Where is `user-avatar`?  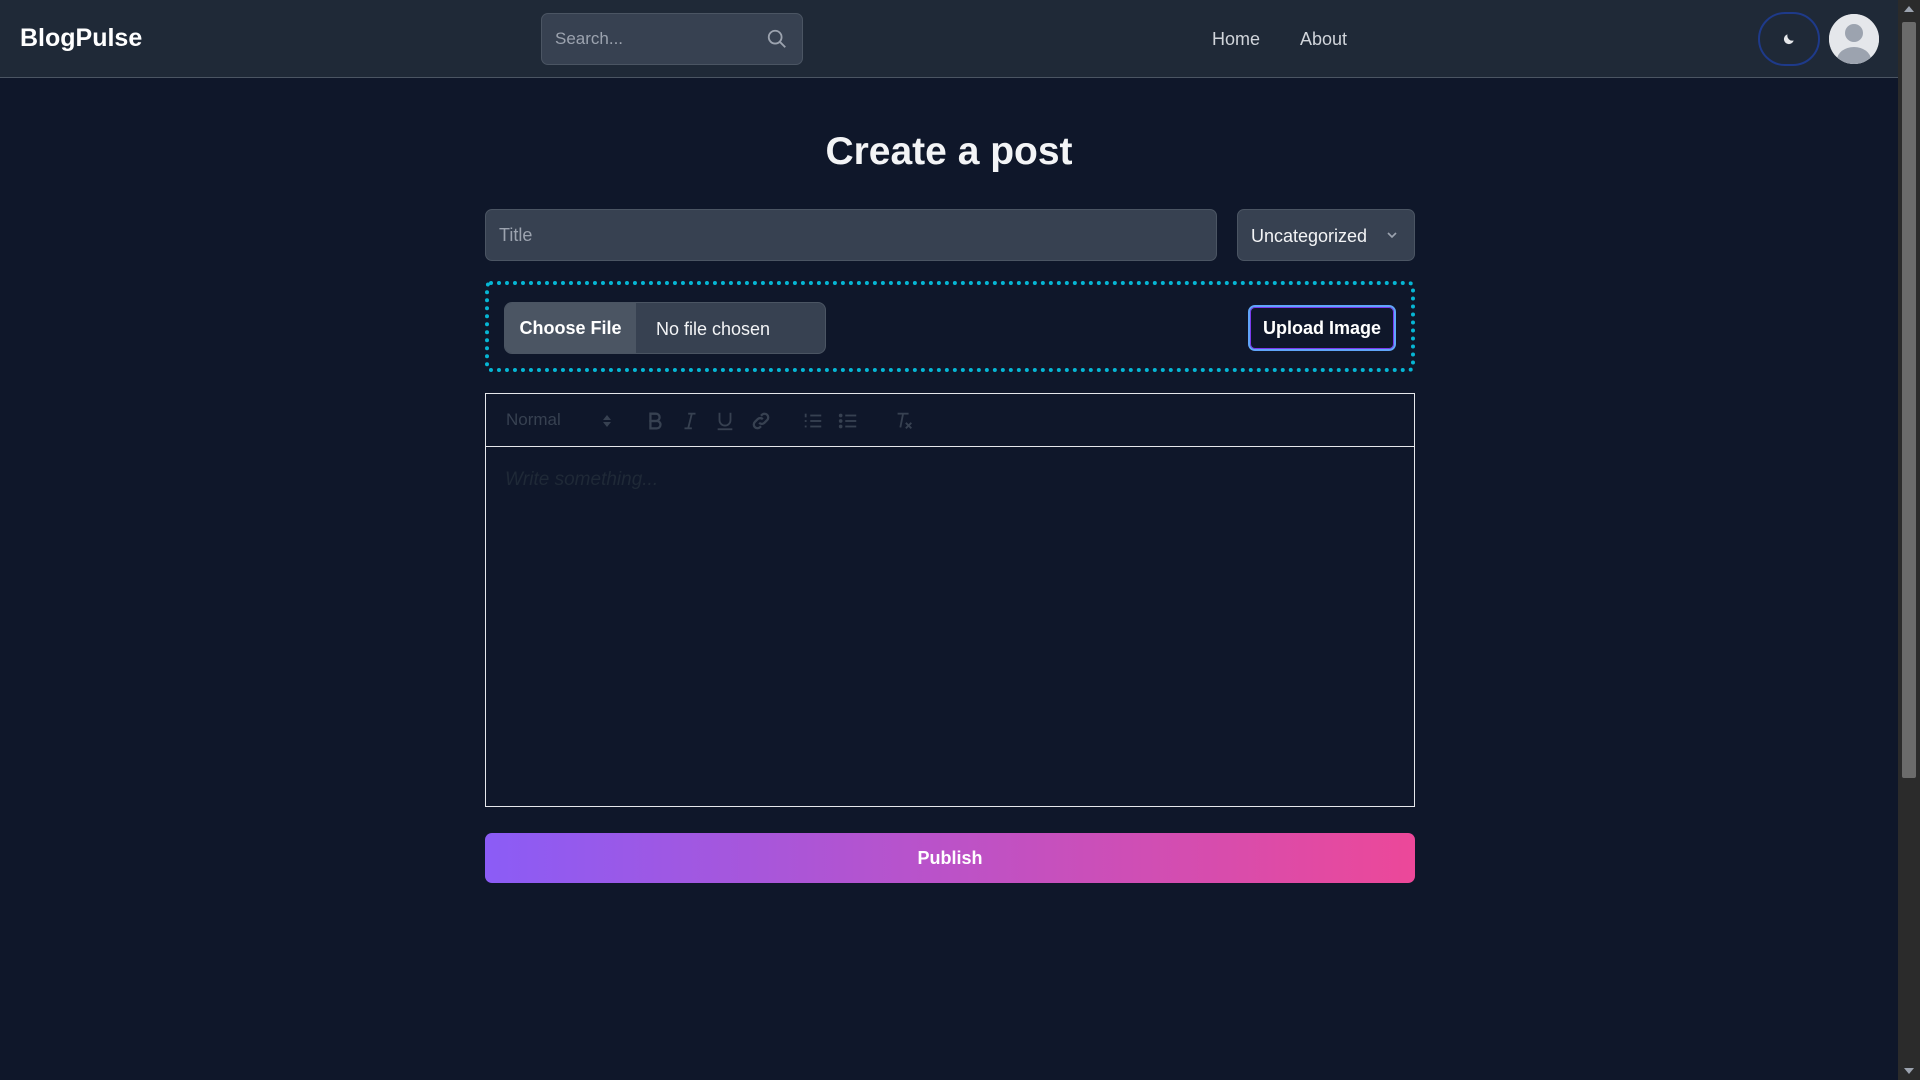 user-avatar is located at coordinates (1854, 39).